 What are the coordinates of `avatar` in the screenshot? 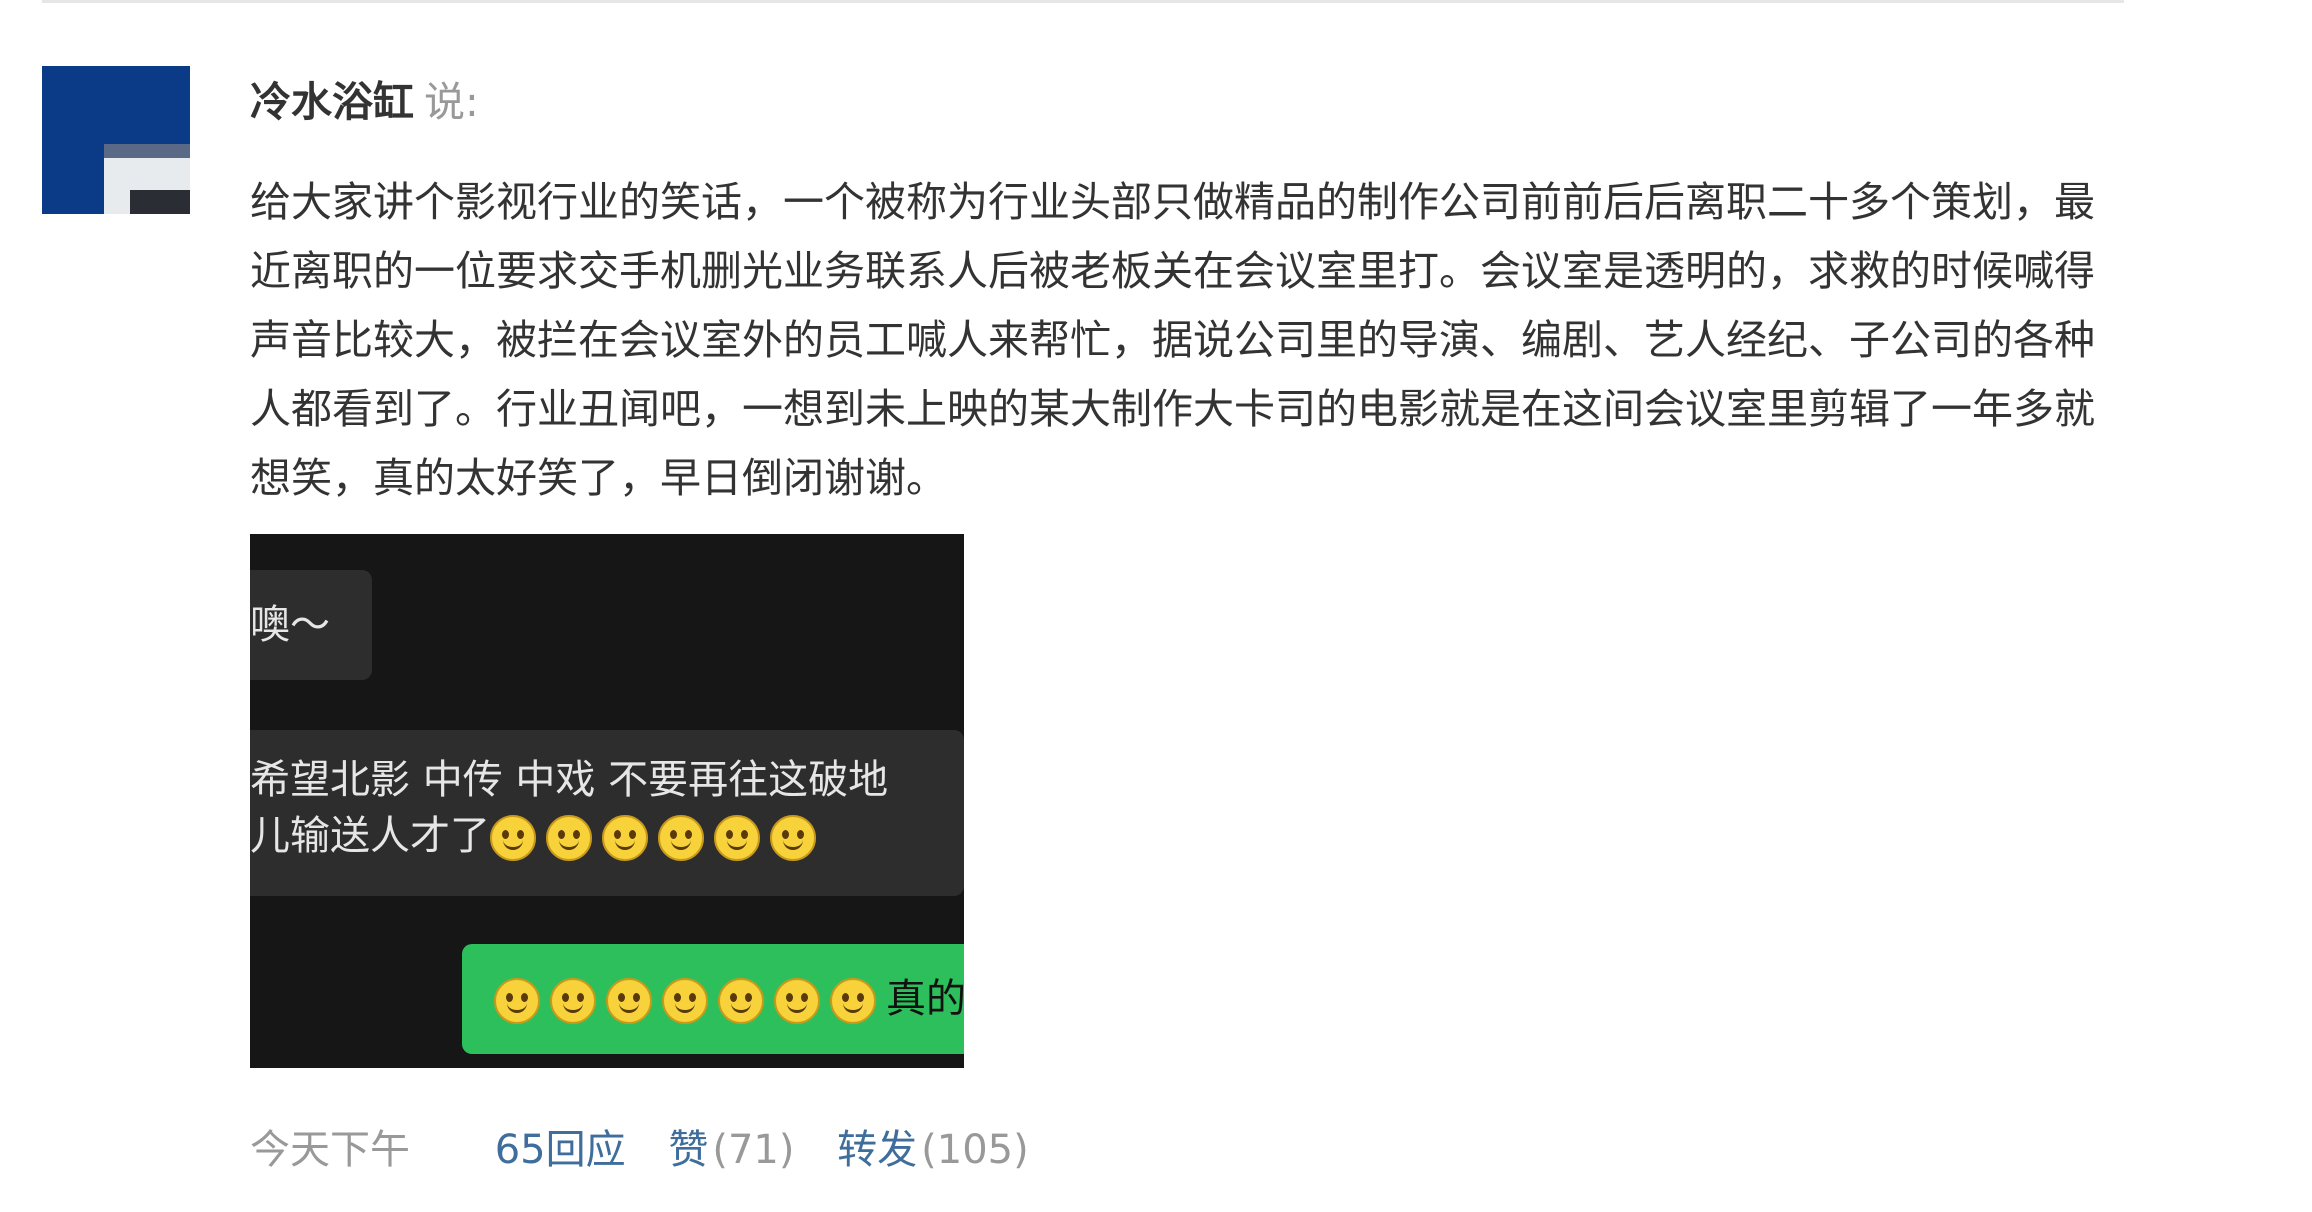 It's located at (116, 140).